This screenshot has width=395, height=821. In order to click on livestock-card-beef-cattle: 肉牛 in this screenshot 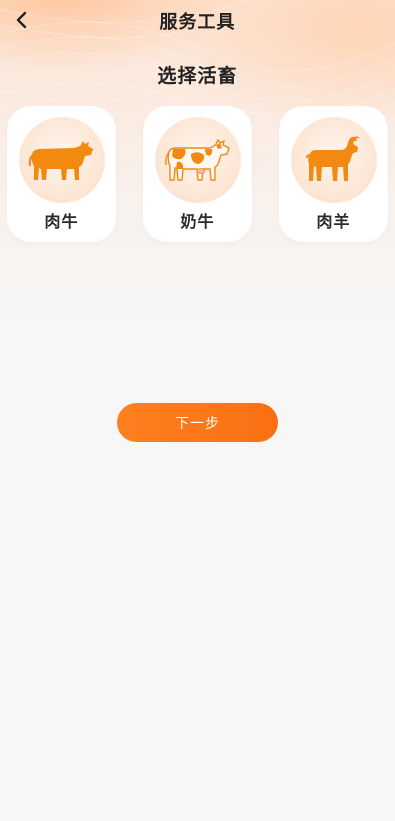, I will do `click(61, 174)`.